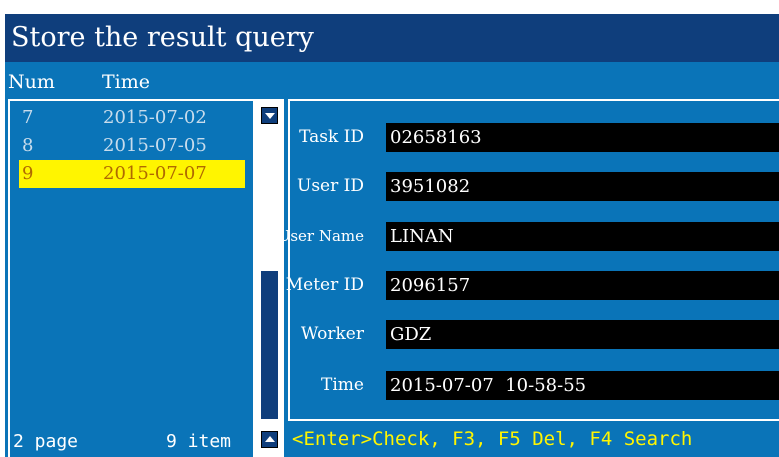  I want to click on window-title: Store the result query, so click(392, 38).